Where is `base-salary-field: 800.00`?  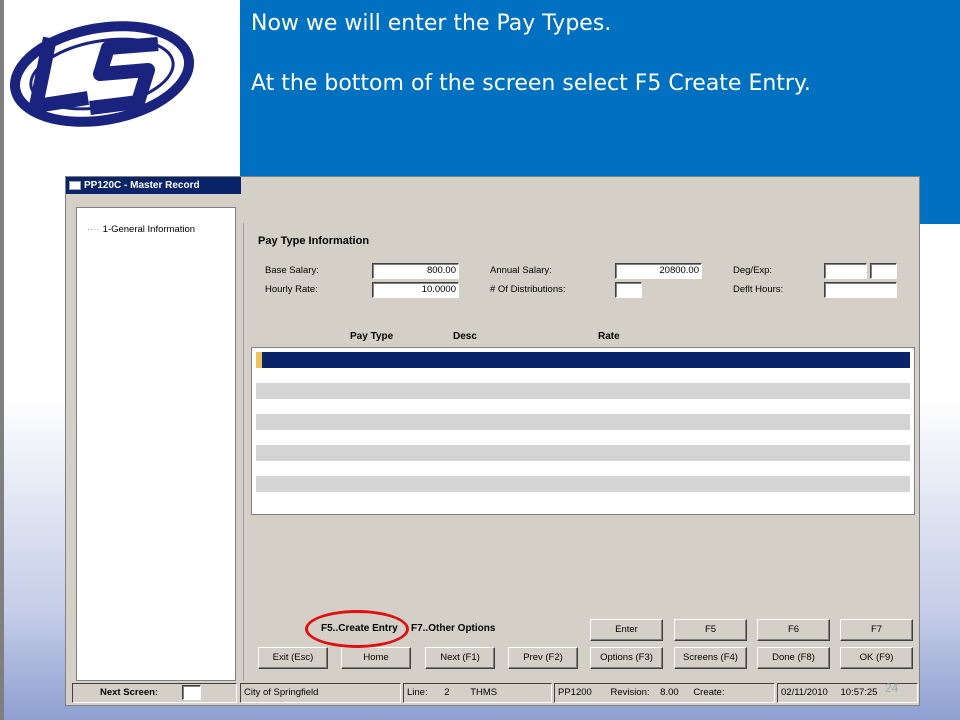
base-salary-field: 800.00 is located at coordinates (415, 271).